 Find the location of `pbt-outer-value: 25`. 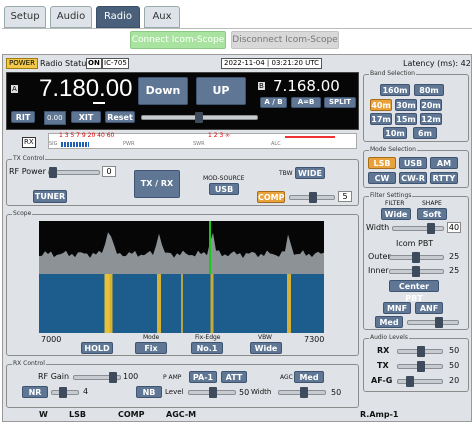

pbt-outer-value: 25 is located at coordinates (454, 256).